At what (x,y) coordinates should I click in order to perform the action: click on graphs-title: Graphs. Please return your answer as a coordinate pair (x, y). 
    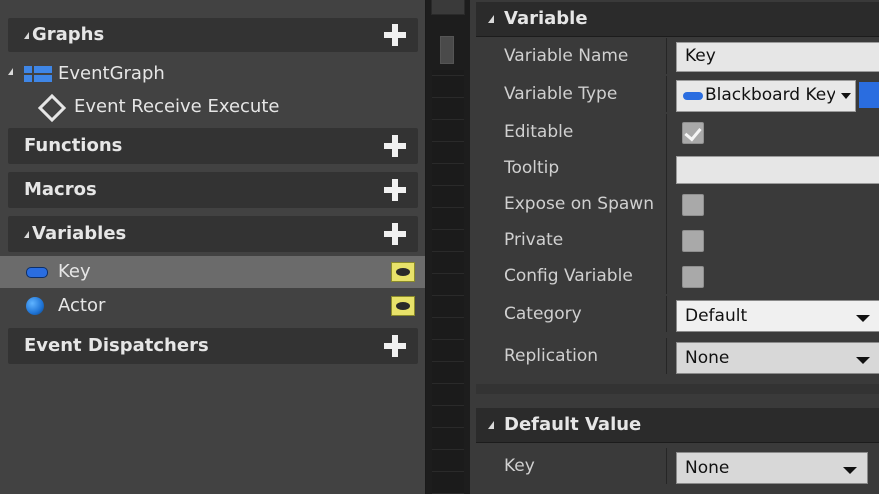
    Looking at the image, I should click on (64, 34).